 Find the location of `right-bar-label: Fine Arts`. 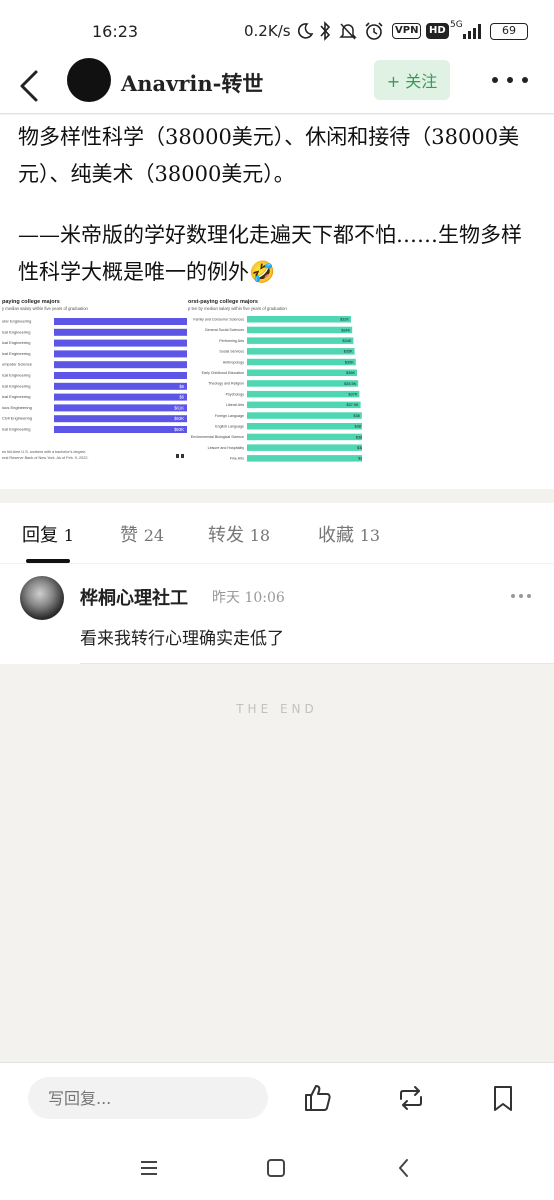

right-bar-label: Fine Arts is located at coordinates (237, 459).